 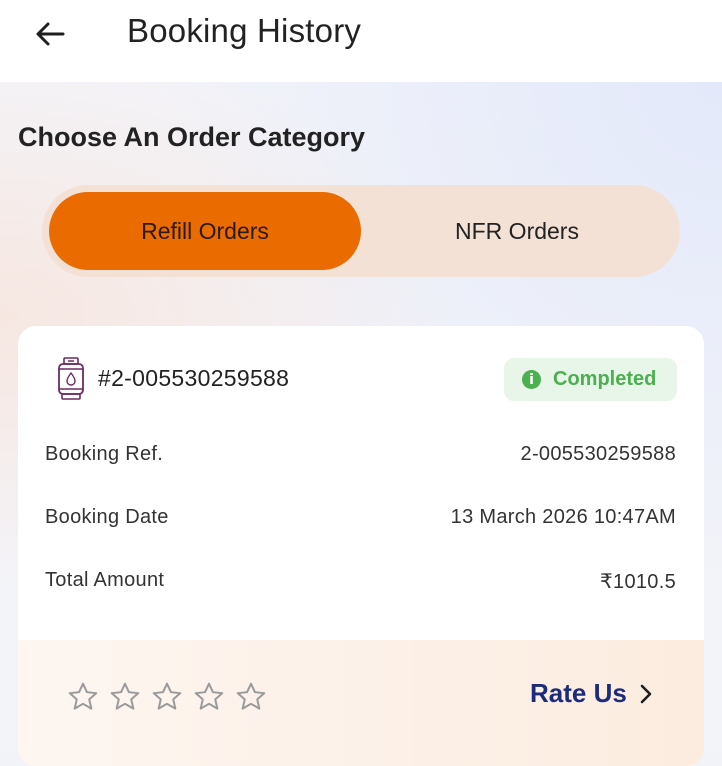 What do you see at coordinates (194, 378) in the screenshot?
I see `order-number: #2-005530259588` at bounding box center [194, 378].